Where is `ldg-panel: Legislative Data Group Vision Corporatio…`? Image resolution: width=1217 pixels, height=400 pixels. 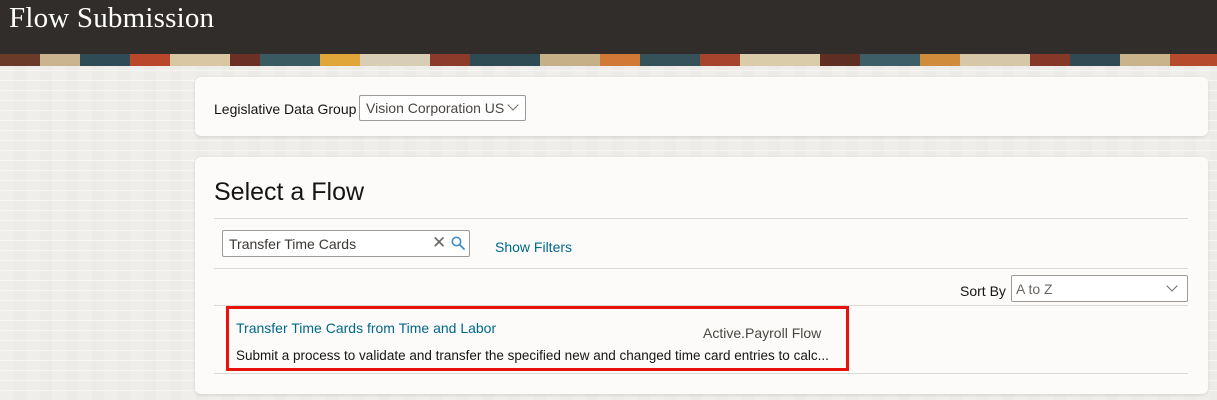
ldg-panel: Legislative Data Group Vision Corporatio… is located at coordinates (701, 106).